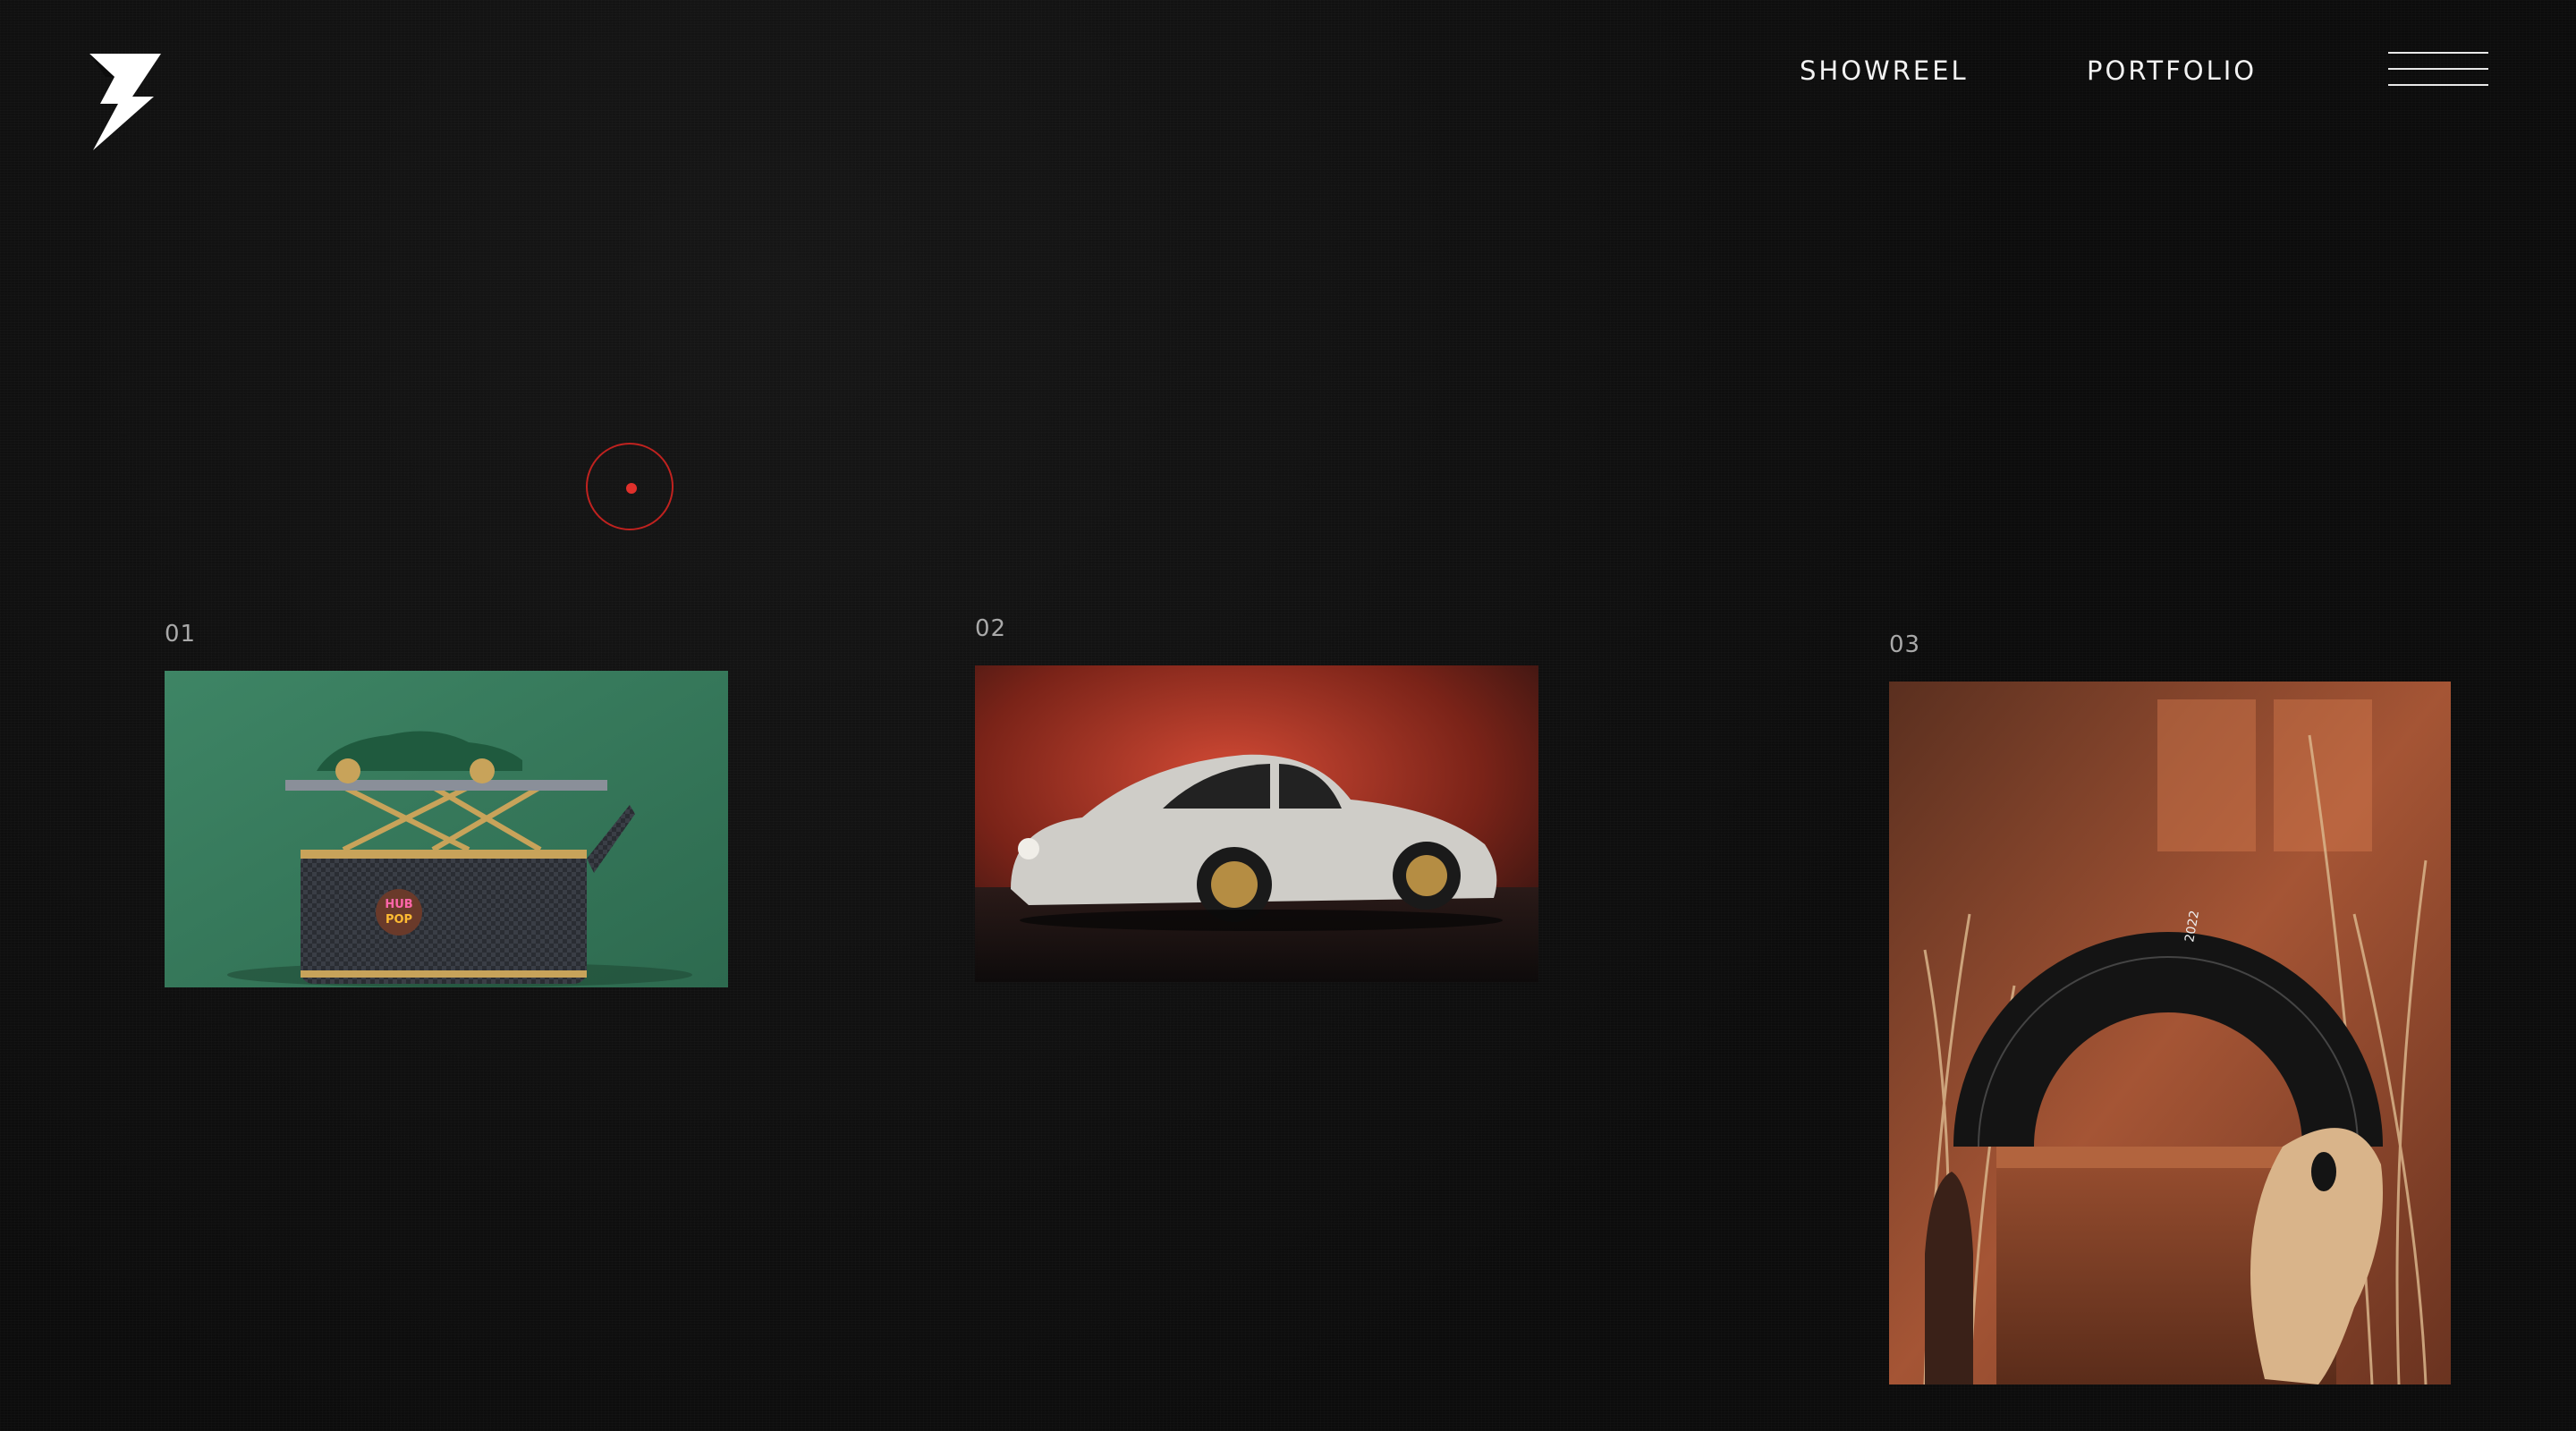  I want to click on project-thumbnail-classic-sports-car, so click(1256, 823).